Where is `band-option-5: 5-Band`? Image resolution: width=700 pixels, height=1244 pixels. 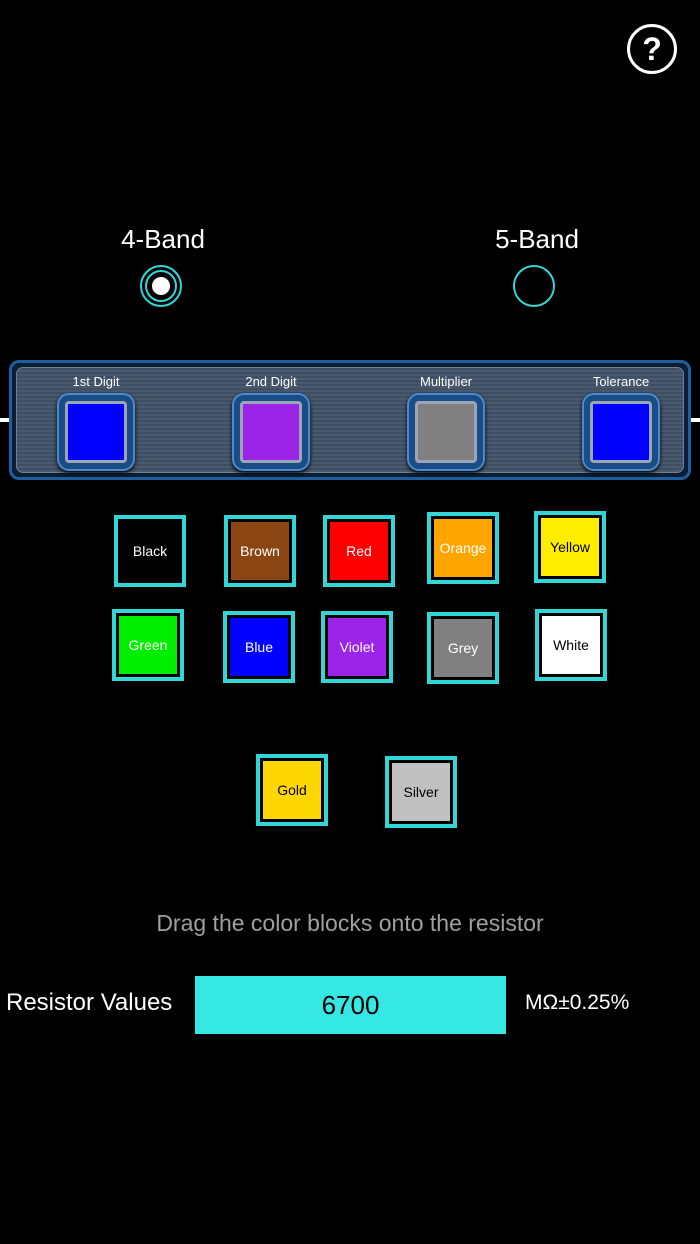
band-option-5: 5-Band is located at coordinates (537, 239).